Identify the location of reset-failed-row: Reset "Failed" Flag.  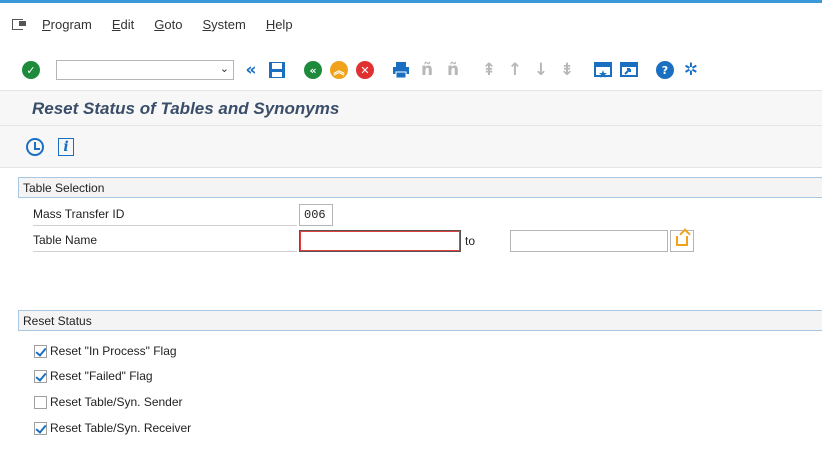
(93, 376).